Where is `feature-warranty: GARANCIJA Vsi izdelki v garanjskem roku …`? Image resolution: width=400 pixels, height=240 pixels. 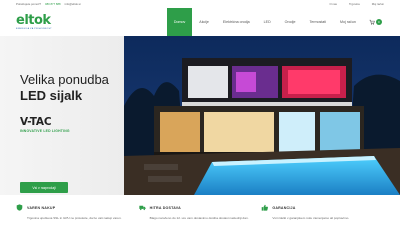 feature-warranty: GARANCIJA Vsi izdelki v garanjskem roku … is located at coordinates (322, 222).